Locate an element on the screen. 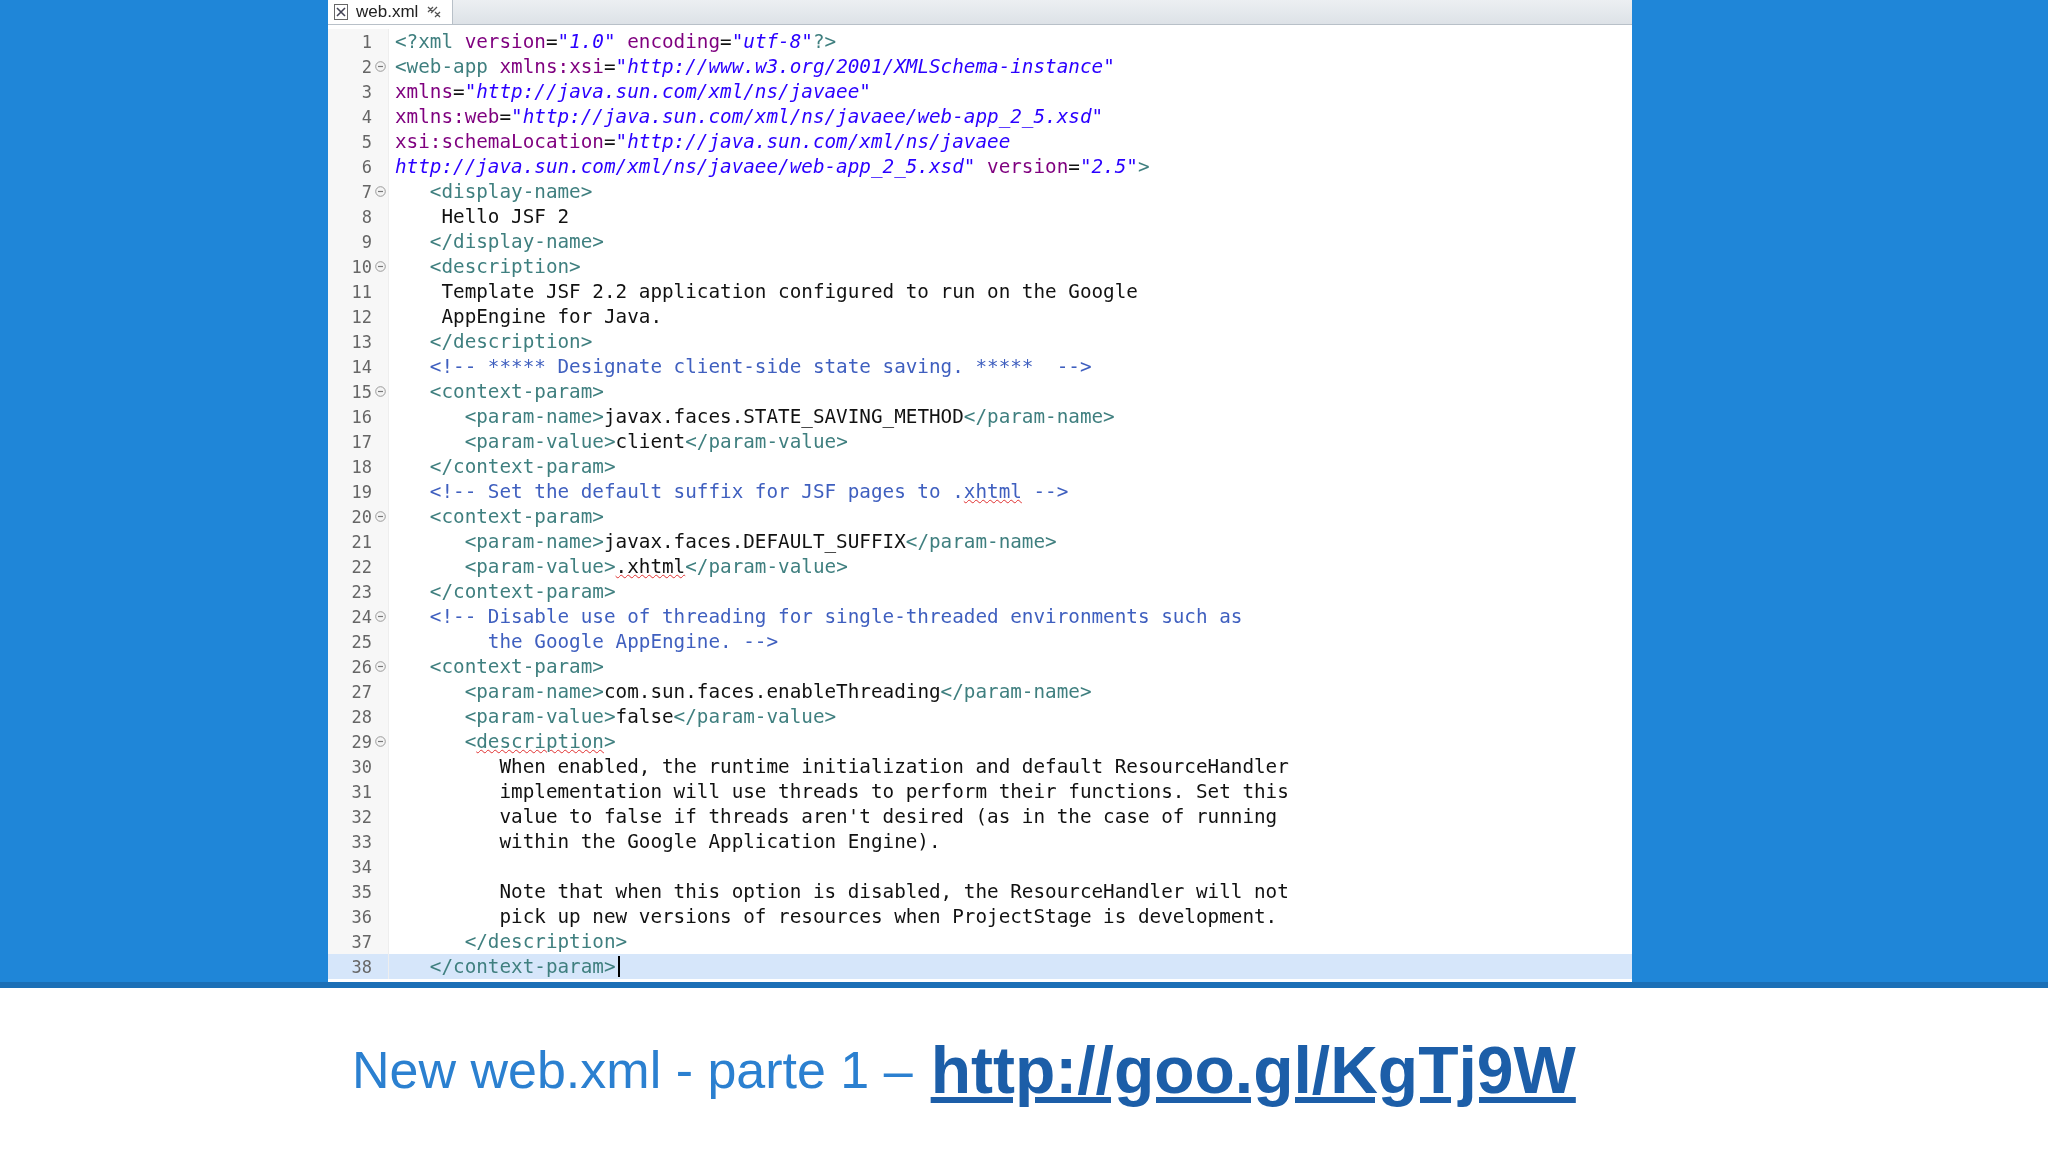 This screenshot has width=2048, height=1152. code-line: xsi:schemaLocation="http://java.sun.com/xml/ns/javaee is located at coordinates (703, 141).